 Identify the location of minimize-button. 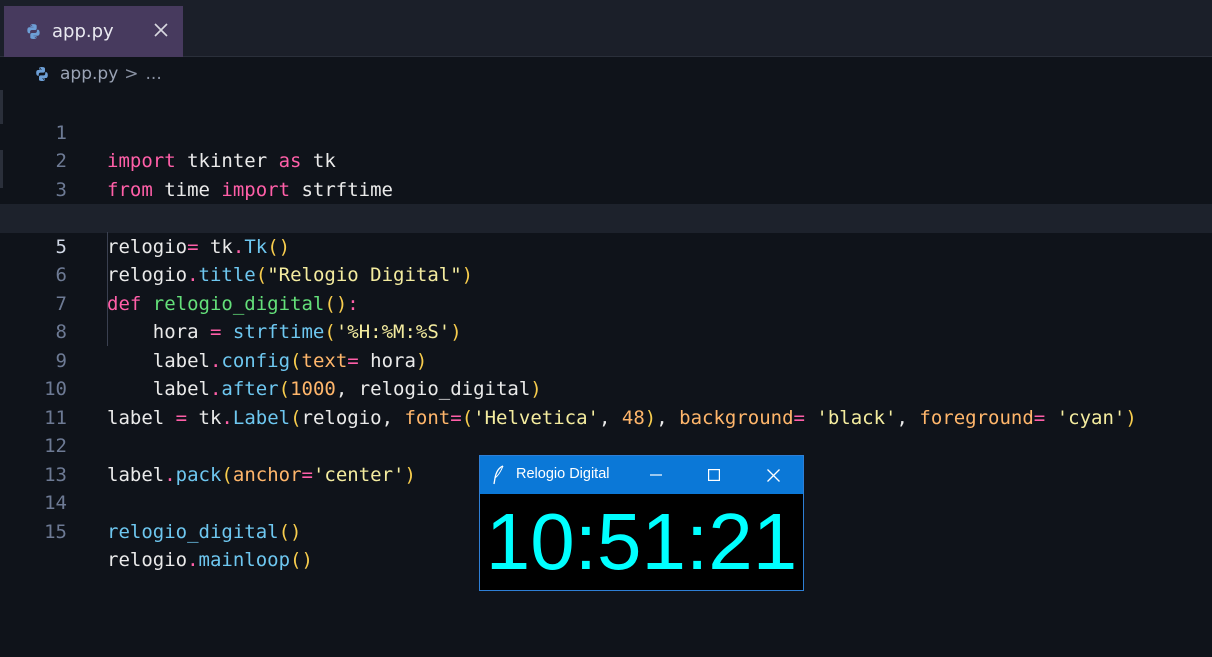
(656, 475).